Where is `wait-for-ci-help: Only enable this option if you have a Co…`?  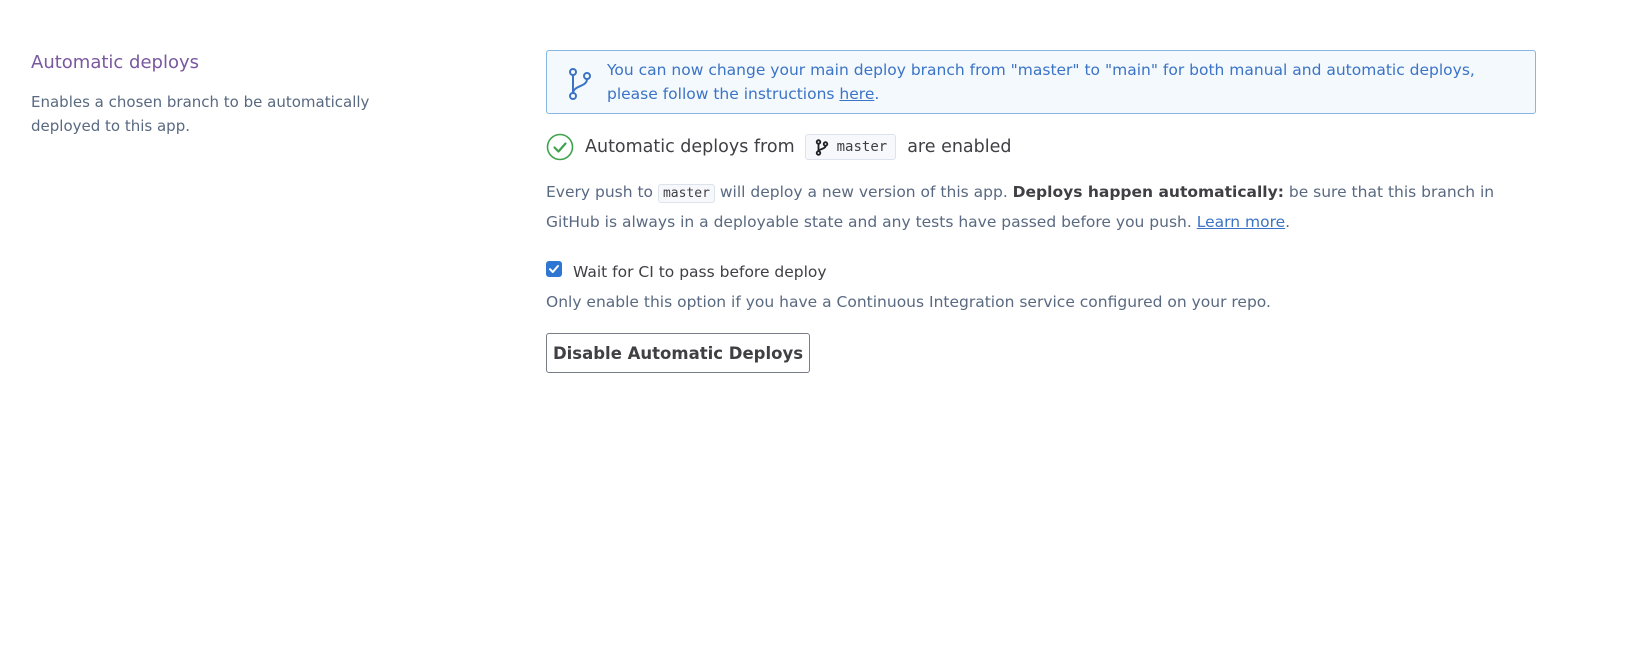
wait-for-ci-help: Only enable this option if you have a Co… is located at coordinates (908, 302).